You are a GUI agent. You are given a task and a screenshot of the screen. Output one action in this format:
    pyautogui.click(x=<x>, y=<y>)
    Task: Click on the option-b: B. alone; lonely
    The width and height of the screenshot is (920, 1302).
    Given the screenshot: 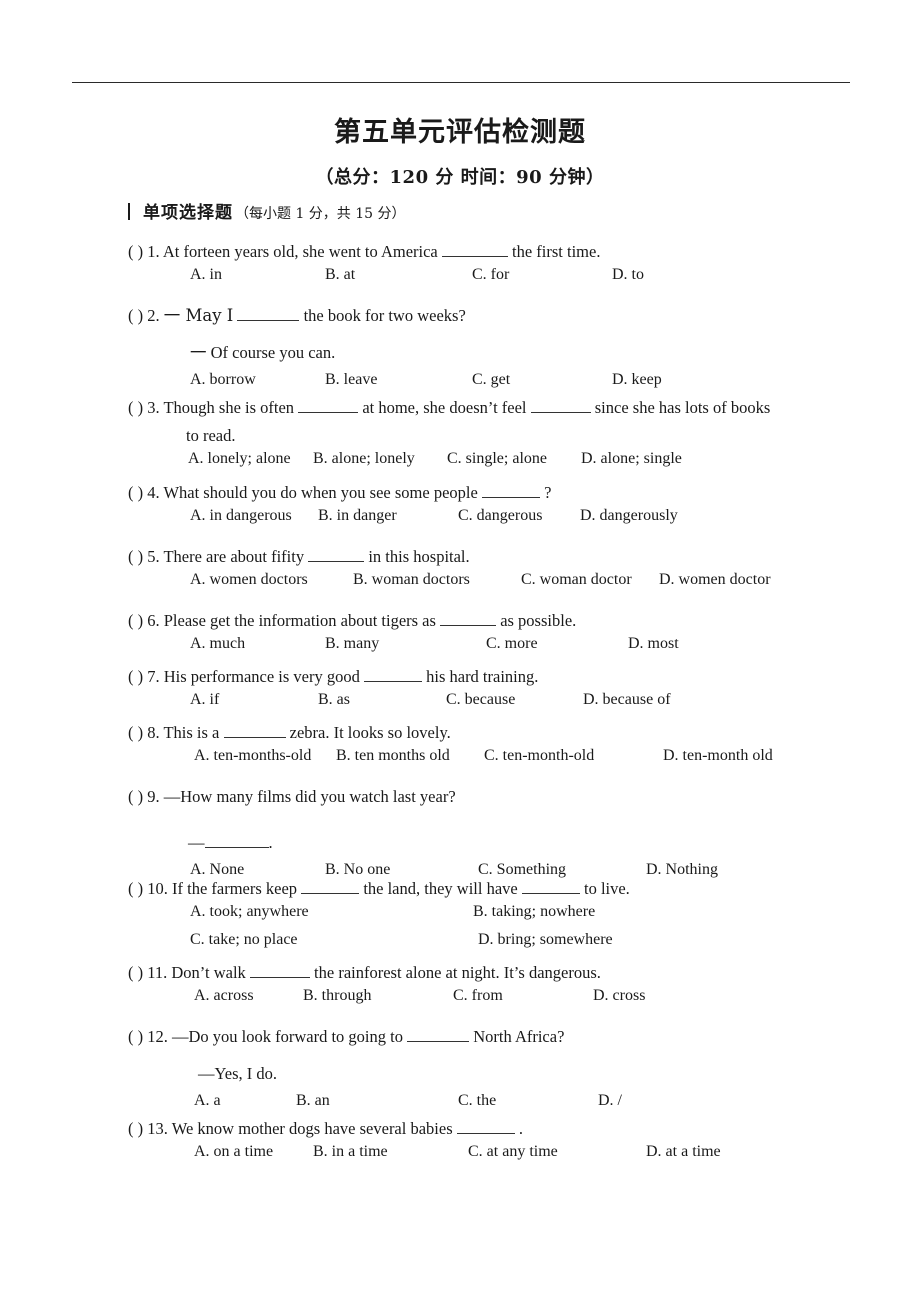 What is the action you would take?
    pyautogui.click(x=364, y=459)
    